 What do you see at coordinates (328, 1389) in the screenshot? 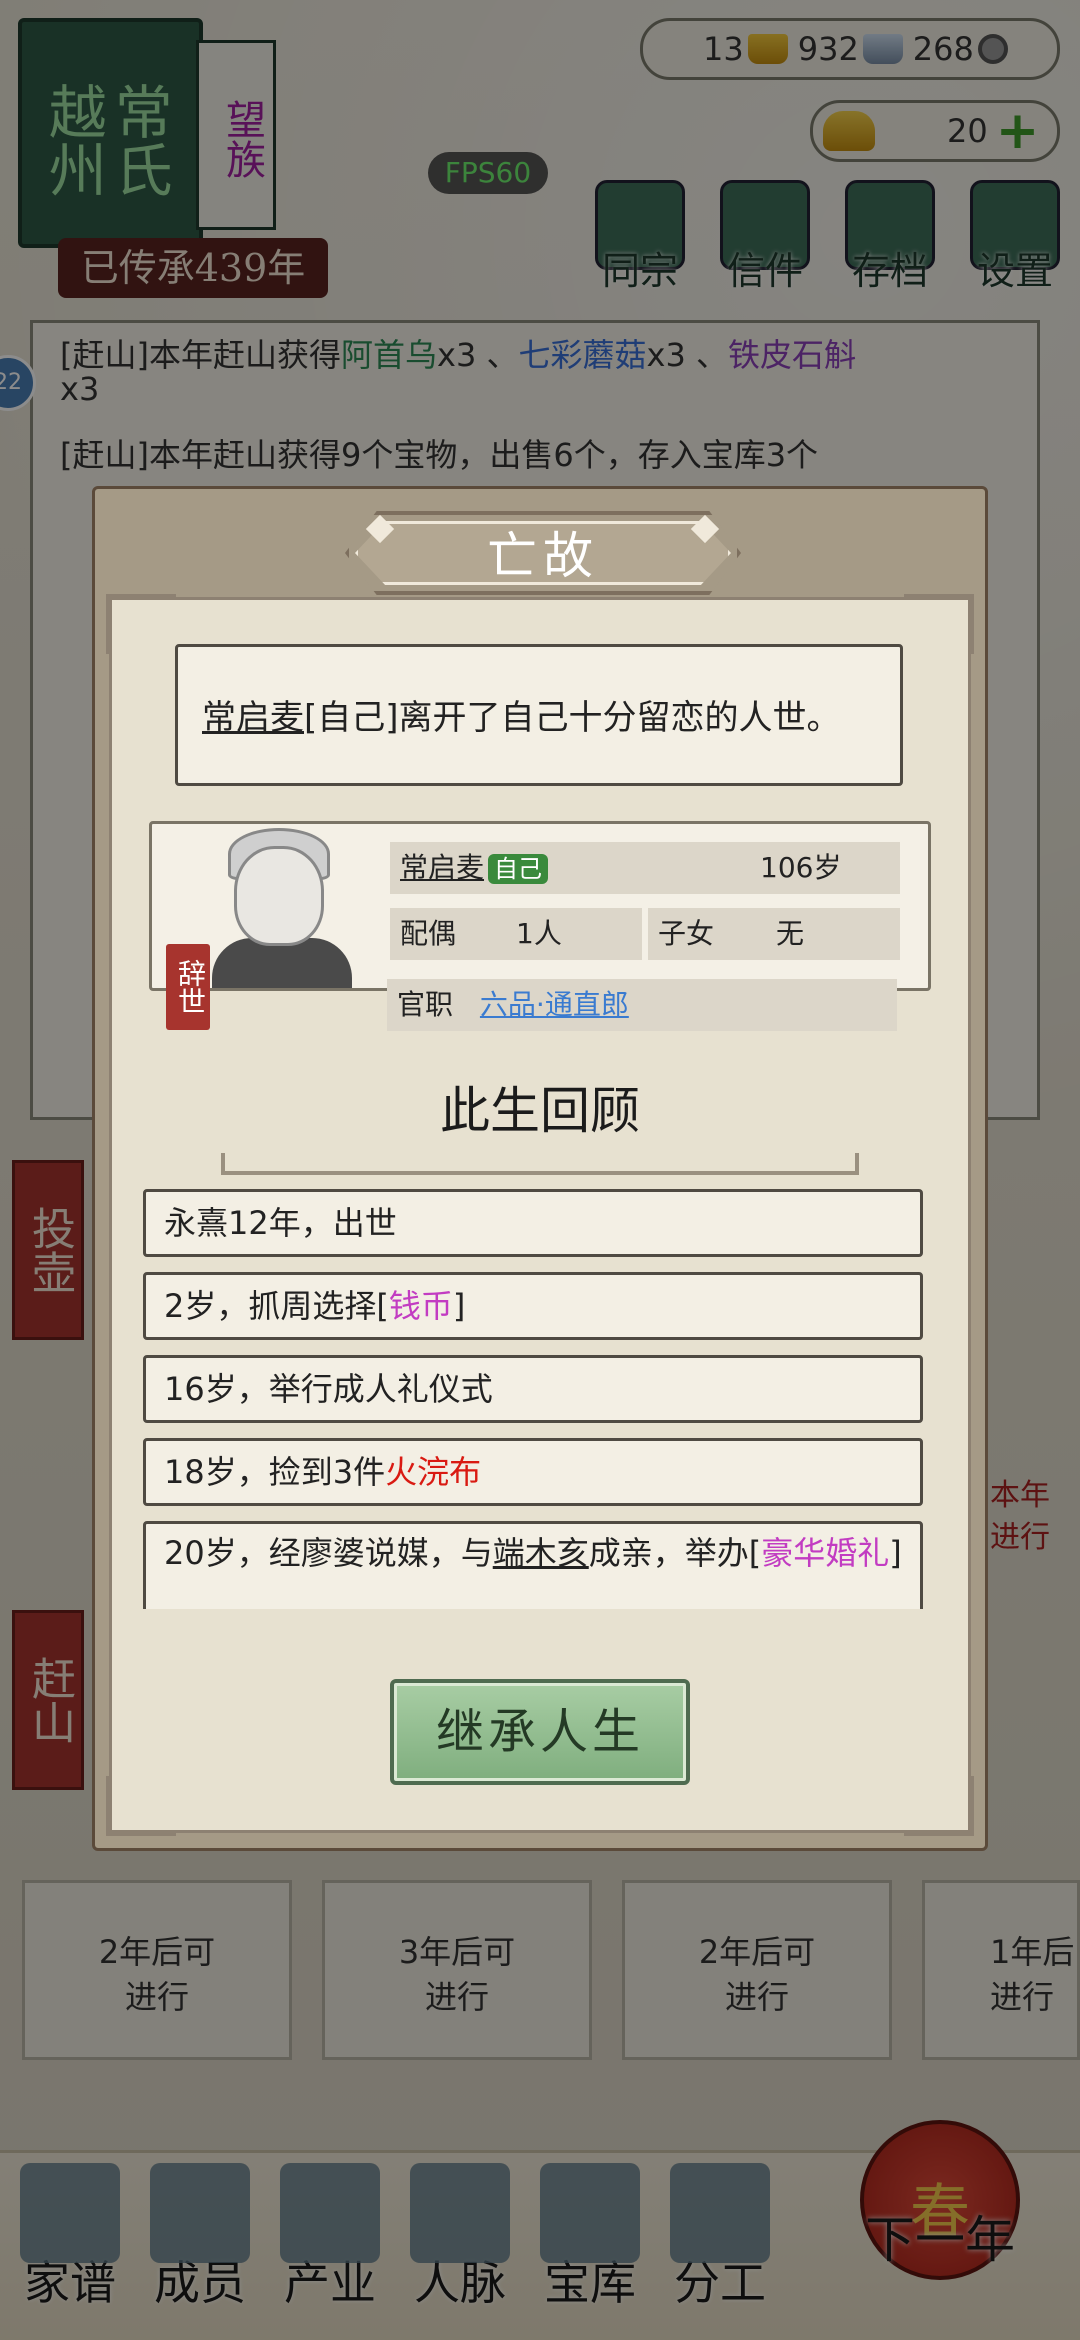
I see `life-event-text: 16岁，举行成人礼仪式` at bounding box center [328, 1389].